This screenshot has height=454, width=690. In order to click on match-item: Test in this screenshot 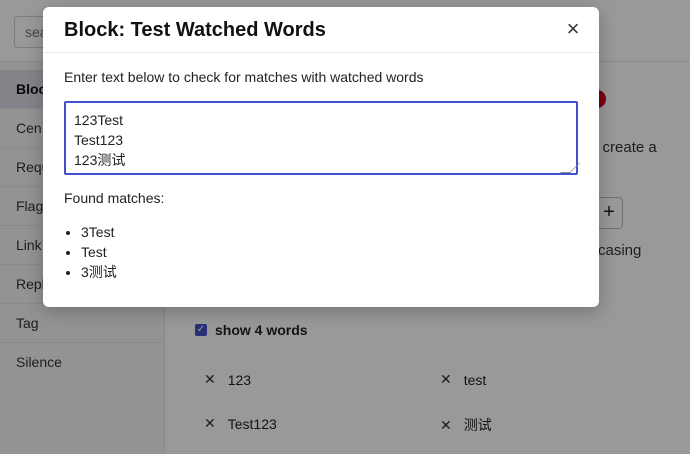, I will do `click(99, 252)`.